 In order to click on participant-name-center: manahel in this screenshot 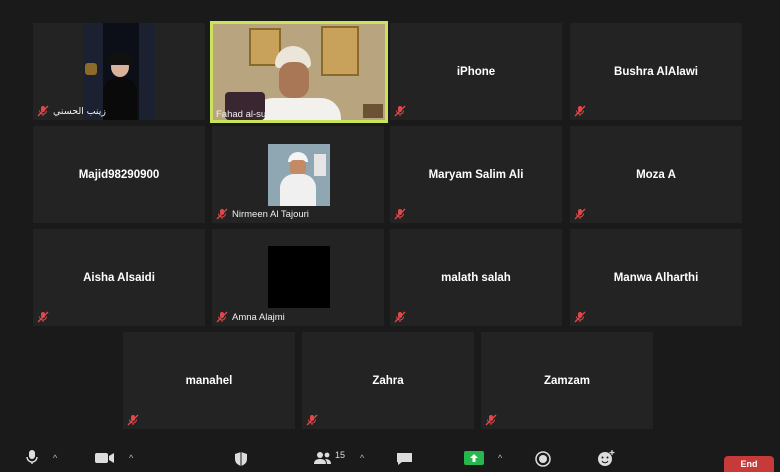, I will do `click(209, 380)`.